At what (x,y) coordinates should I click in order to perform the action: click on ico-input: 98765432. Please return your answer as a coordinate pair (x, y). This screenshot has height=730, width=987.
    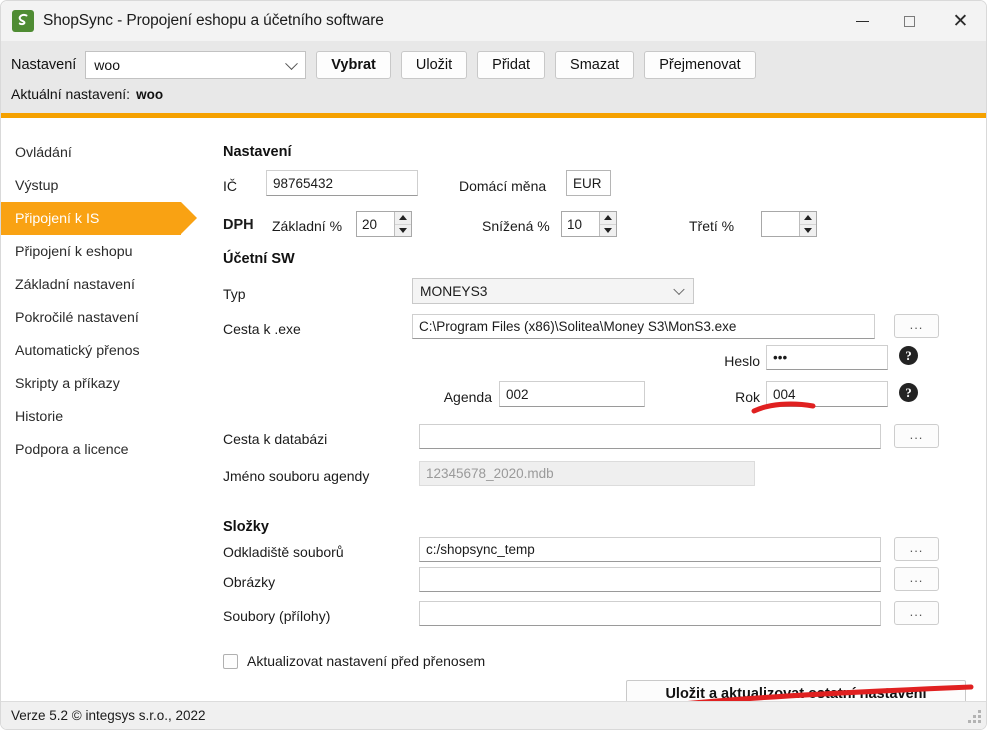
    Looking at the image, I should click on (342, 183).